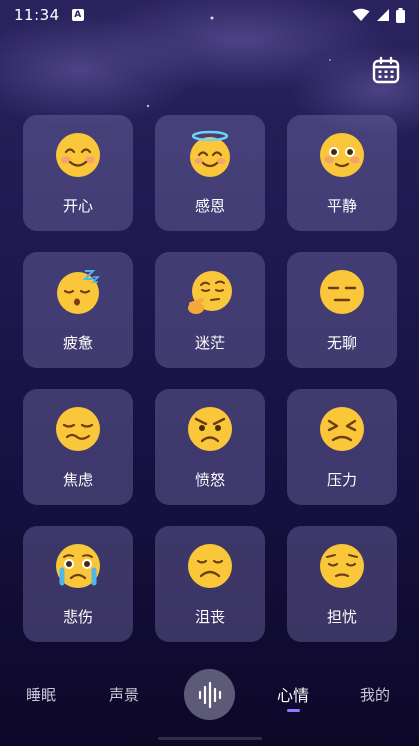 The height and width of the screenshot is (746, 419). What do you see at coordinates (341, 206) in the screenshot?
I see `mood-label: 平静` at bounding box center [341, 206].